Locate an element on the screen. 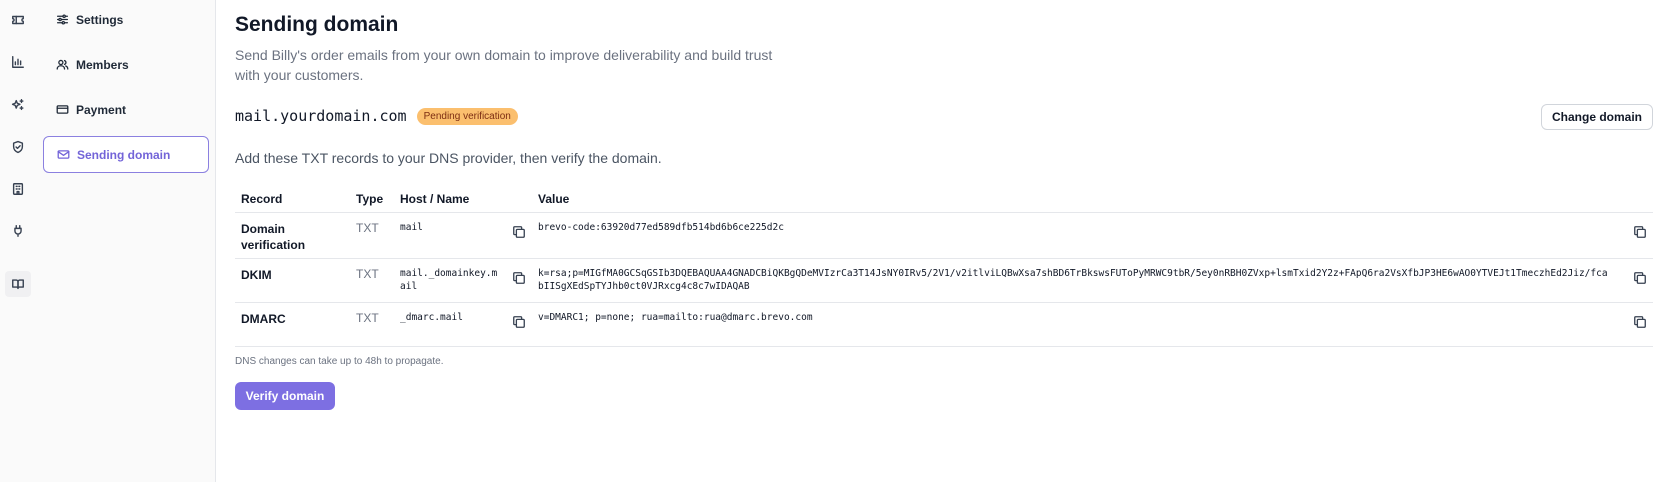 This screenshot has width=1667, height=482. nav-item-payment: Payment is located at coordinates (126, 109).